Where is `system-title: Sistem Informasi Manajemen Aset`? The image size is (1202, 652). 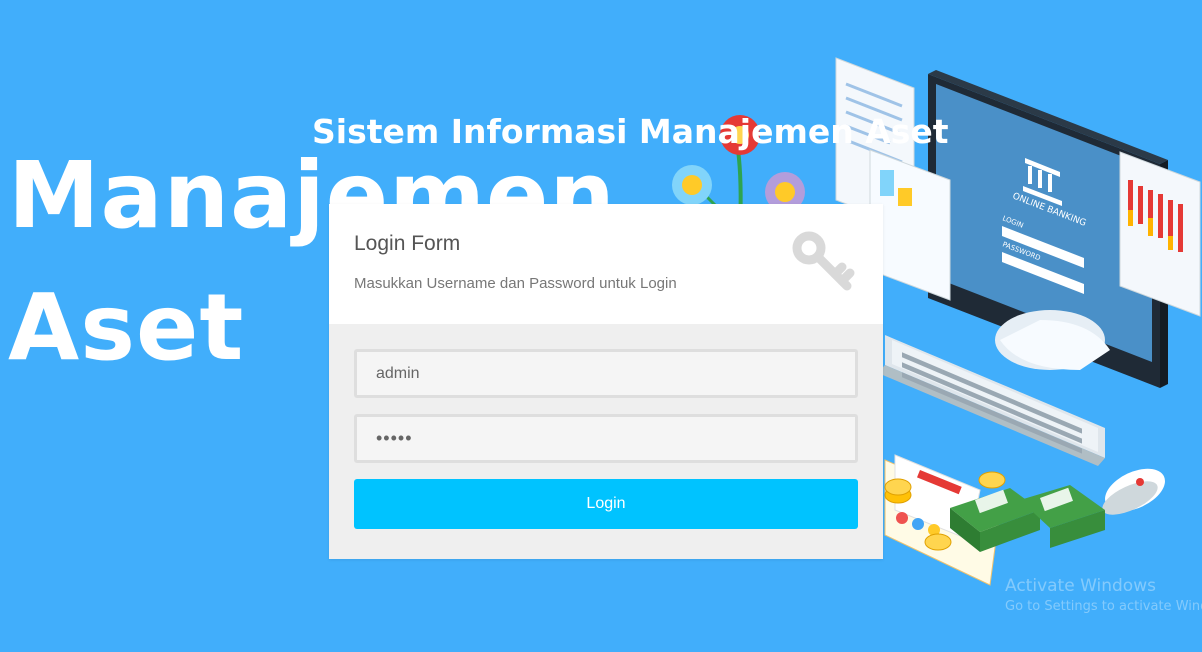 system-title: Sistem Informasi Manajemen Aset is located at coordinates (630, 131).